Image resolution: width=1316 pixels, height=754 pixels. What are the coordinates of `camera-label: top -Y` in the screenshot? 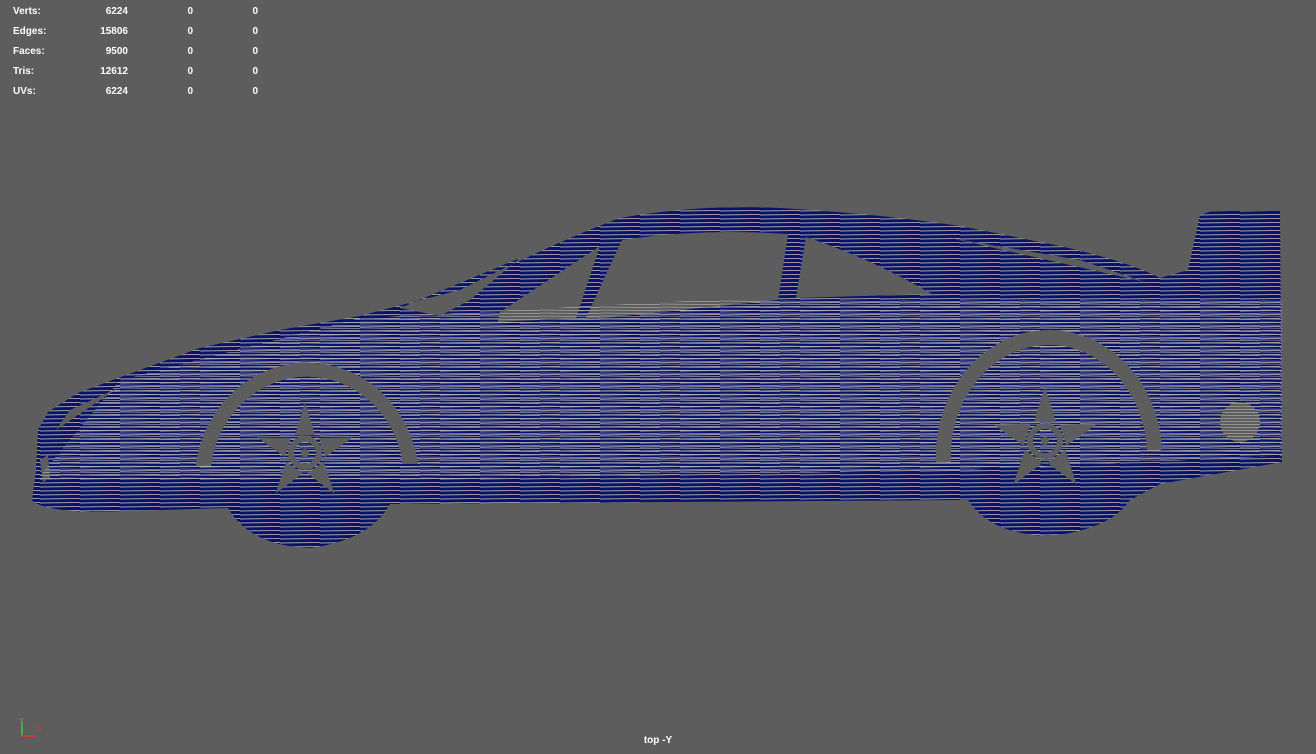 It's located at (658, 740).